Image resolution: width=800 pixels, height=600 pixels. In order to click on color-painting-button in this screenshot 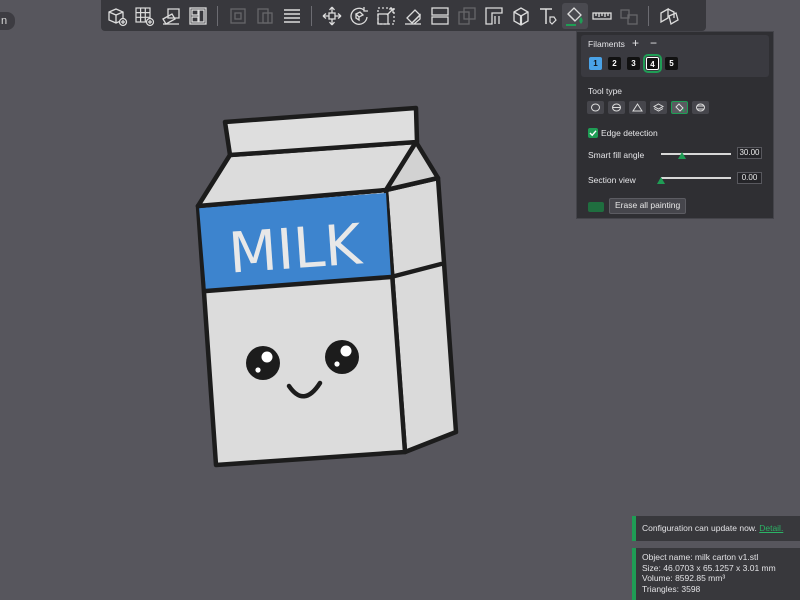, I will do `click(574, 15)`.